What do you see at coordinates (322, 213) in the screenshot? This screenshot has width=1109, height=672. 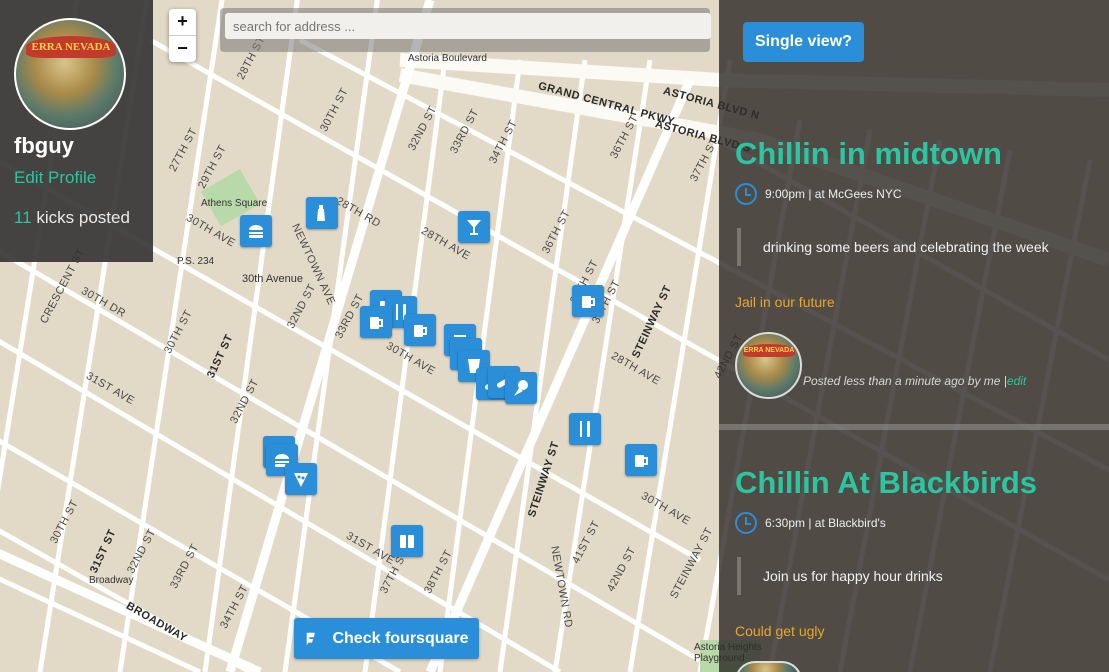 I see `bottle-marker` at bounding box center [322, 213].